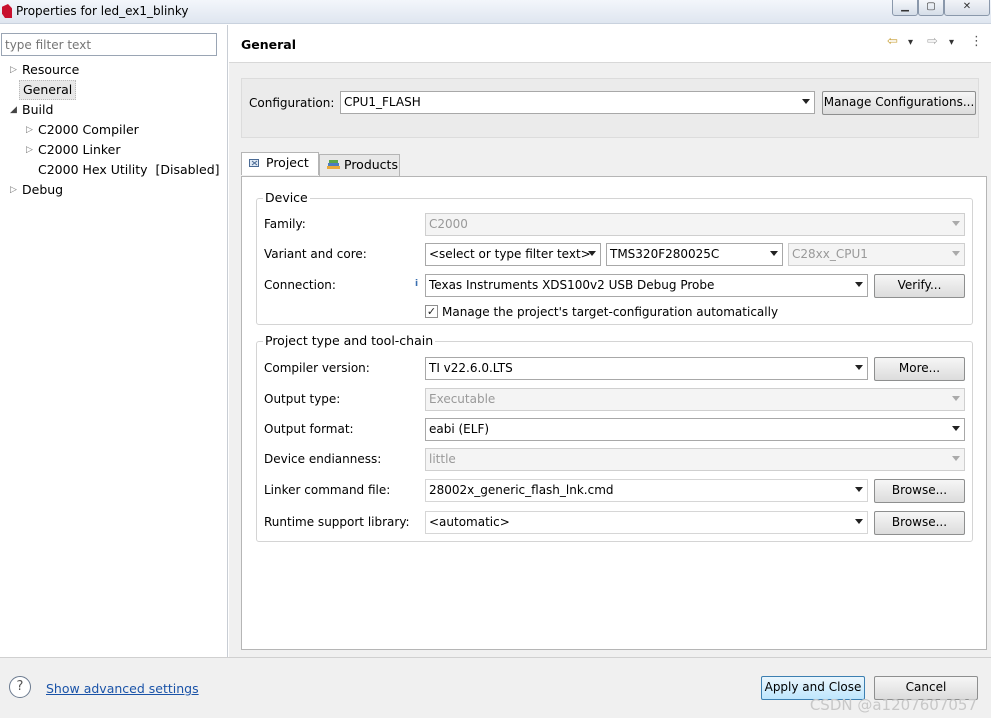  I want to click on output-type-select: Executable, so click(695, 399).